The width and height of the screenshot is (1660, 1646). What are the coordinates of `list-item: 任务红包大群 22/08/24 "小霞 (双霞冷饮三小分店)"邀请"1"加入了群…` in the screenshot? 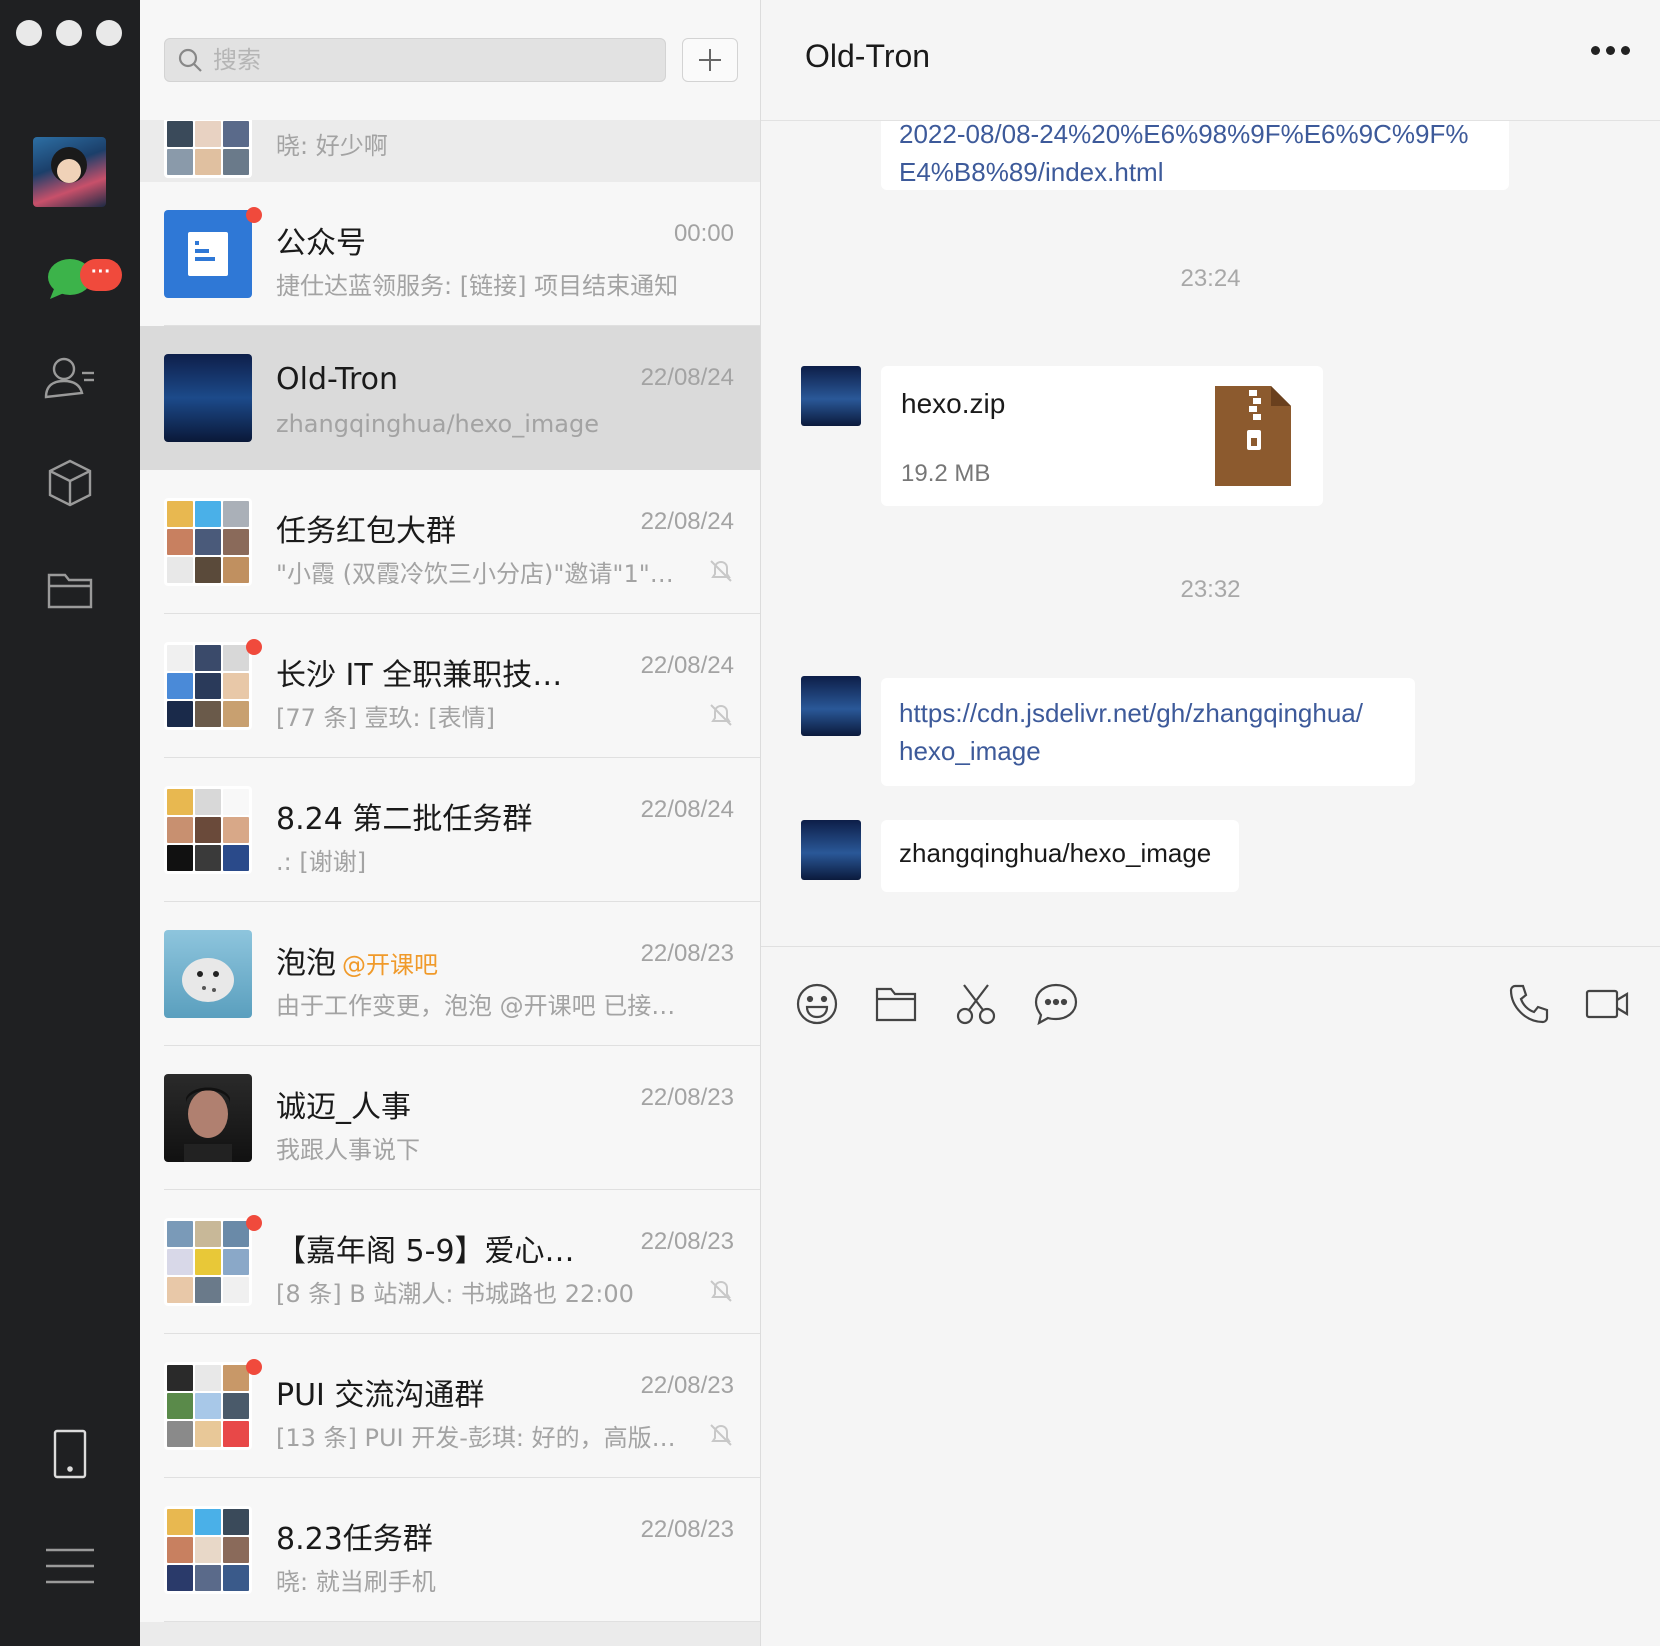 It's located at (450, 542).